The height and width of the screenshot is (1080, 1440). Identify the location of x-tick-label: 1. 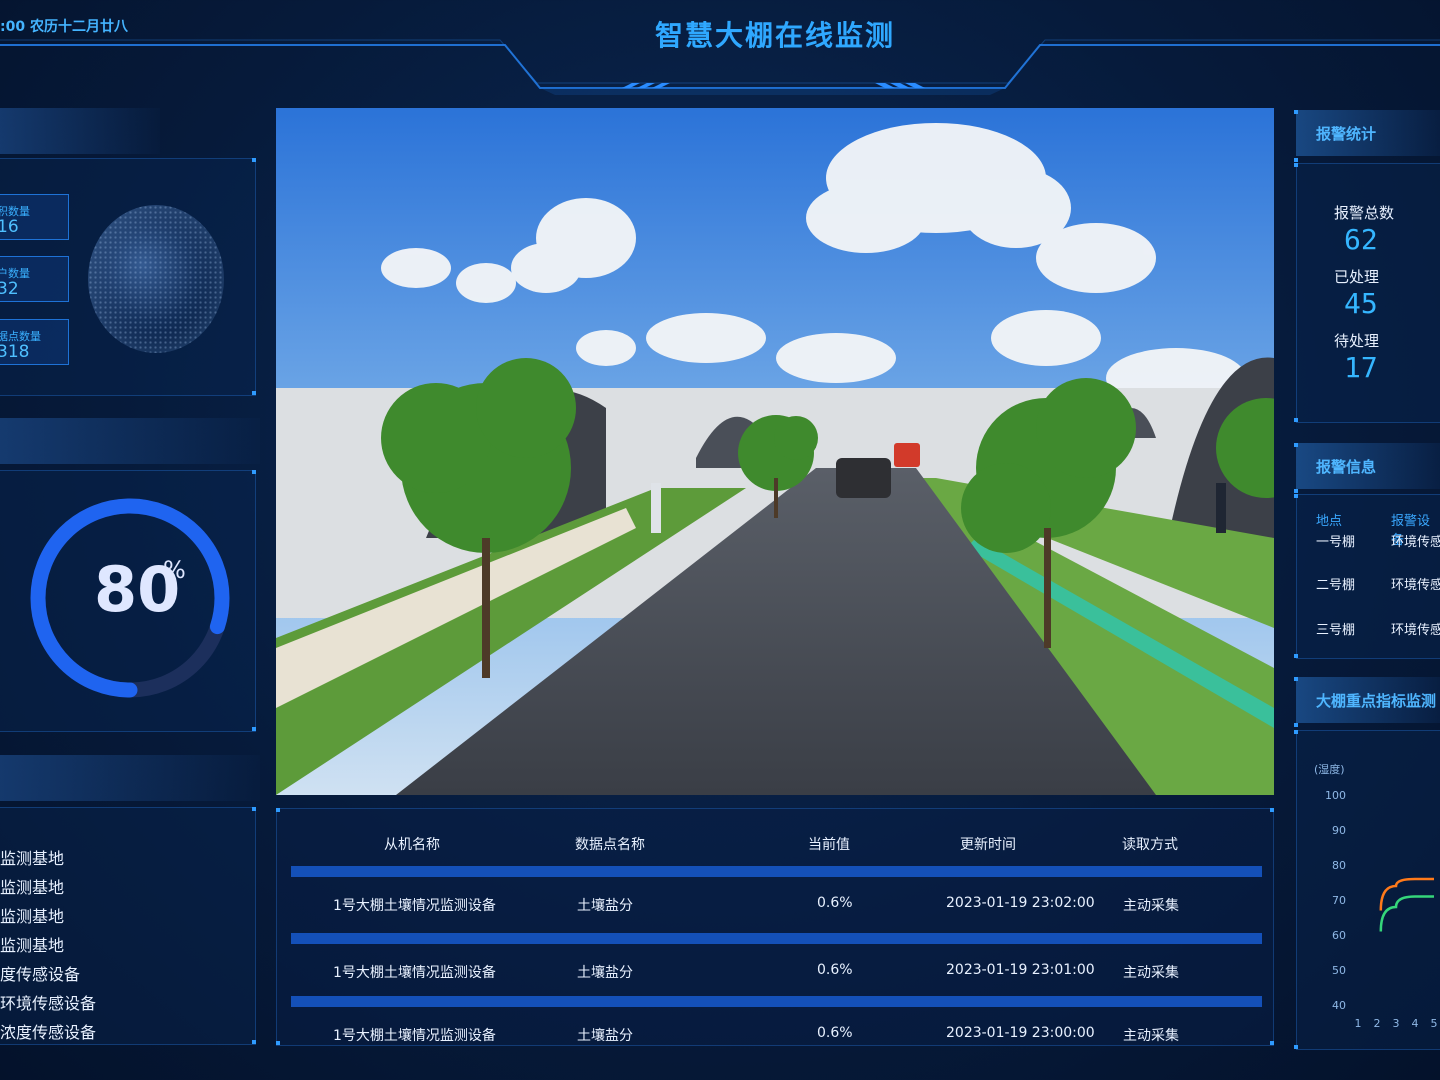
(1358, 1023).